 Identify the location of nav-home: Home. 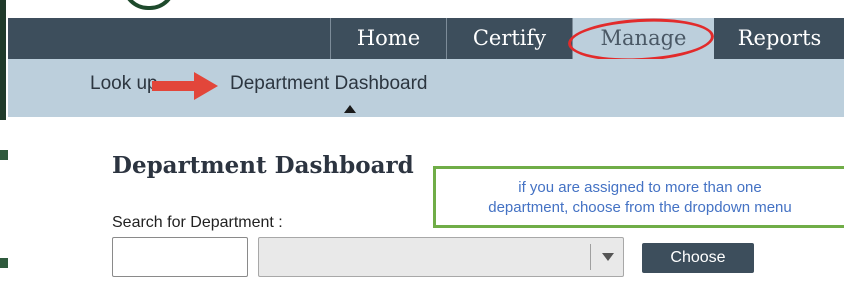
(388, 38).